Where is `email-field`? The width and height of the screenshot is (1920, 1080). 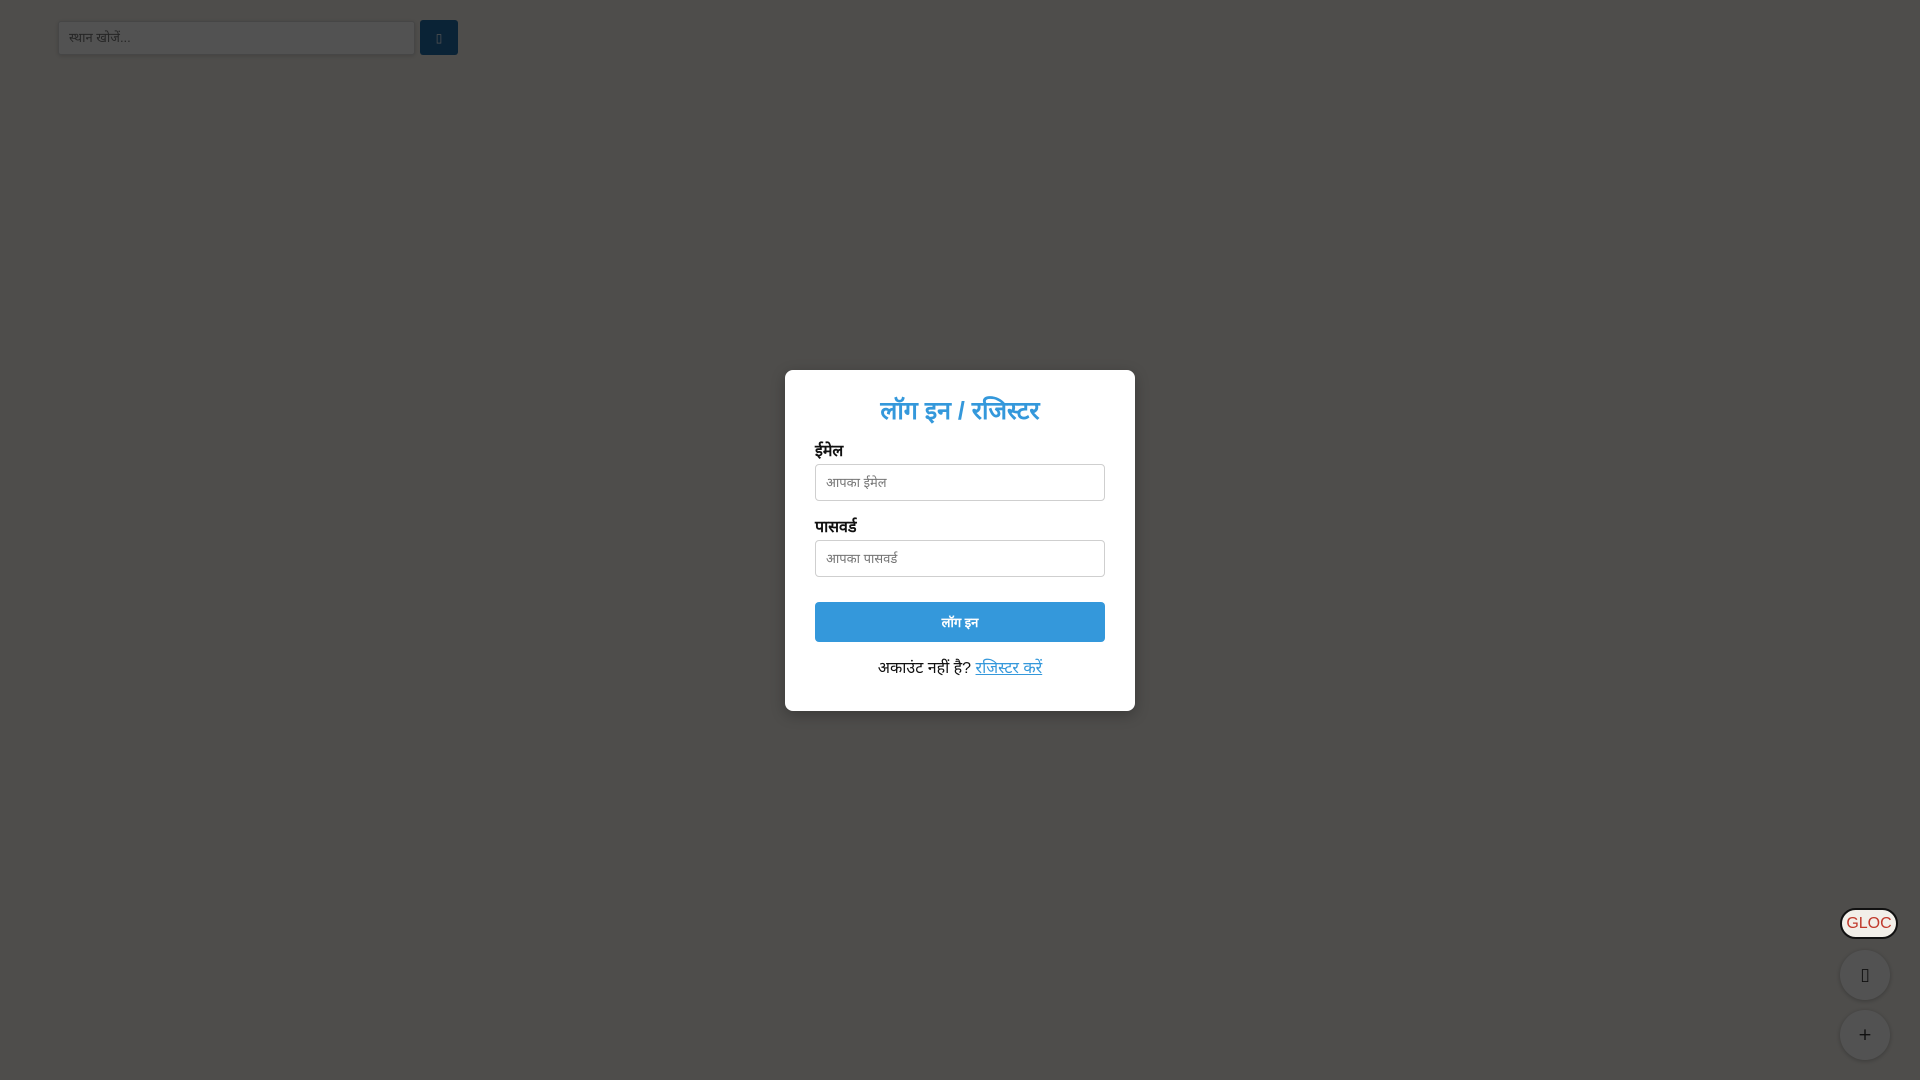
email-field is located at coordinates (960, 483).